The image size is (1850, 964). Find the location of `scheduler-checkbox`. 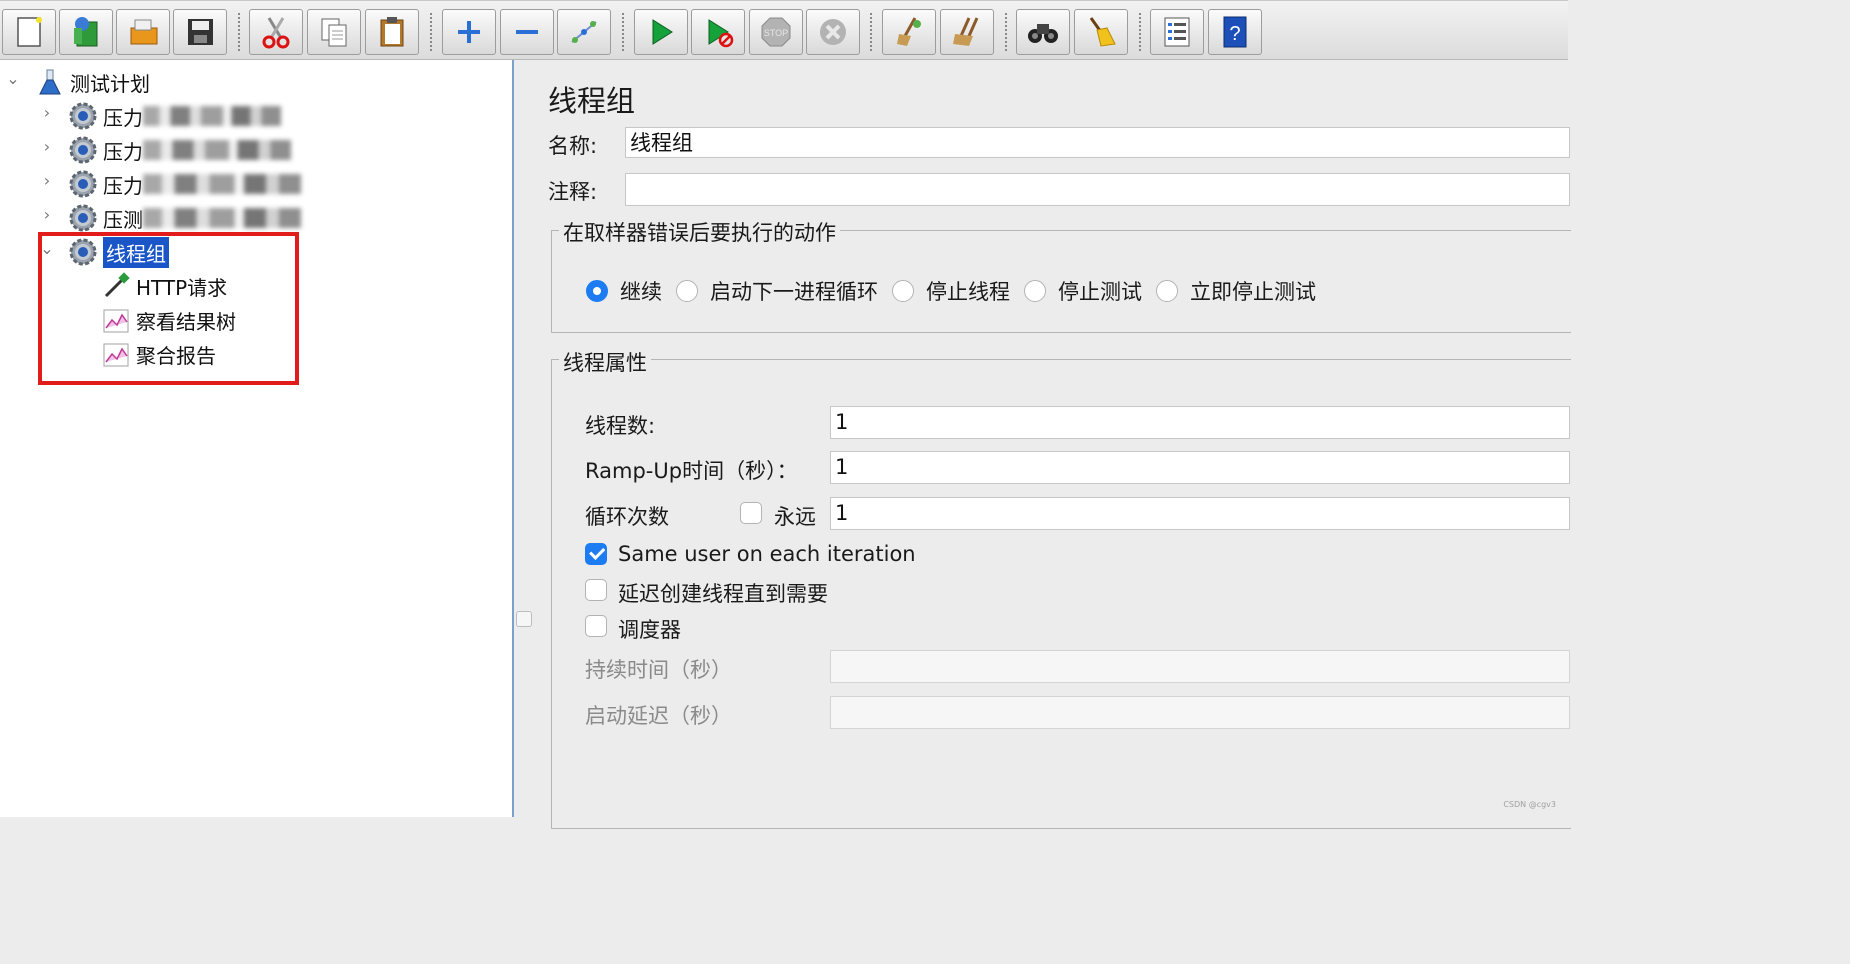

scheduler-checkbox is located at coordinates (596, 626).